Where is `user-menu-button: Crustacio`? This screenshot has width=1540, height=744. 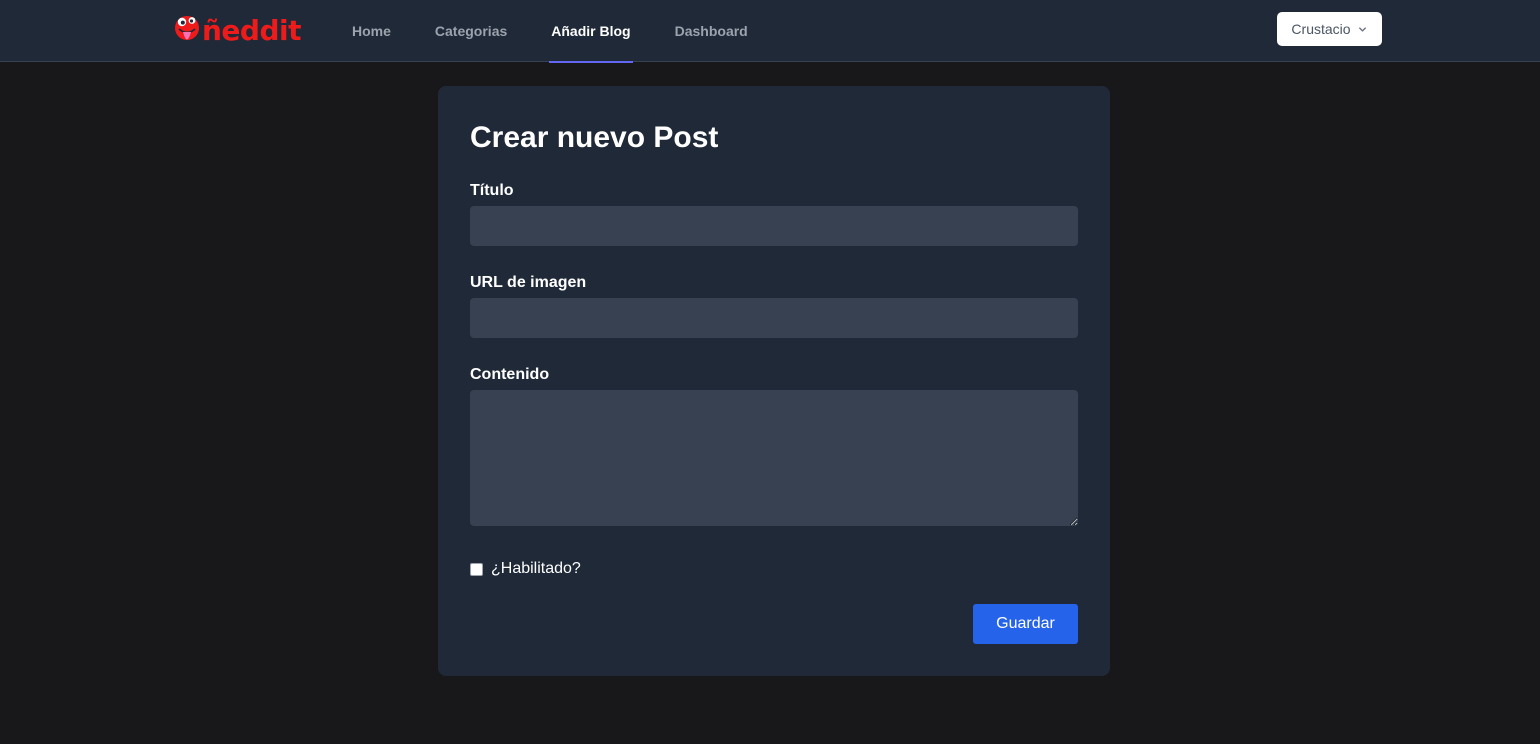
user-menu-button: Crustacio is located at coordinates (1329, 29).